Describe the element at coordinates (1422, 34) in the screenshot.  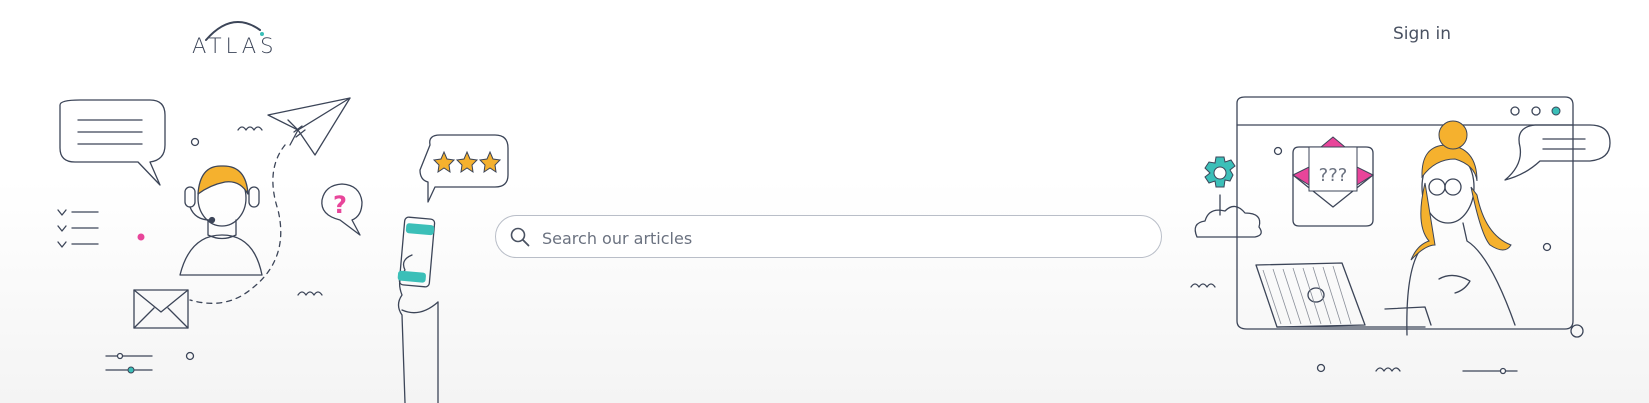
I see `sign-in-link: Sign in` at that location.